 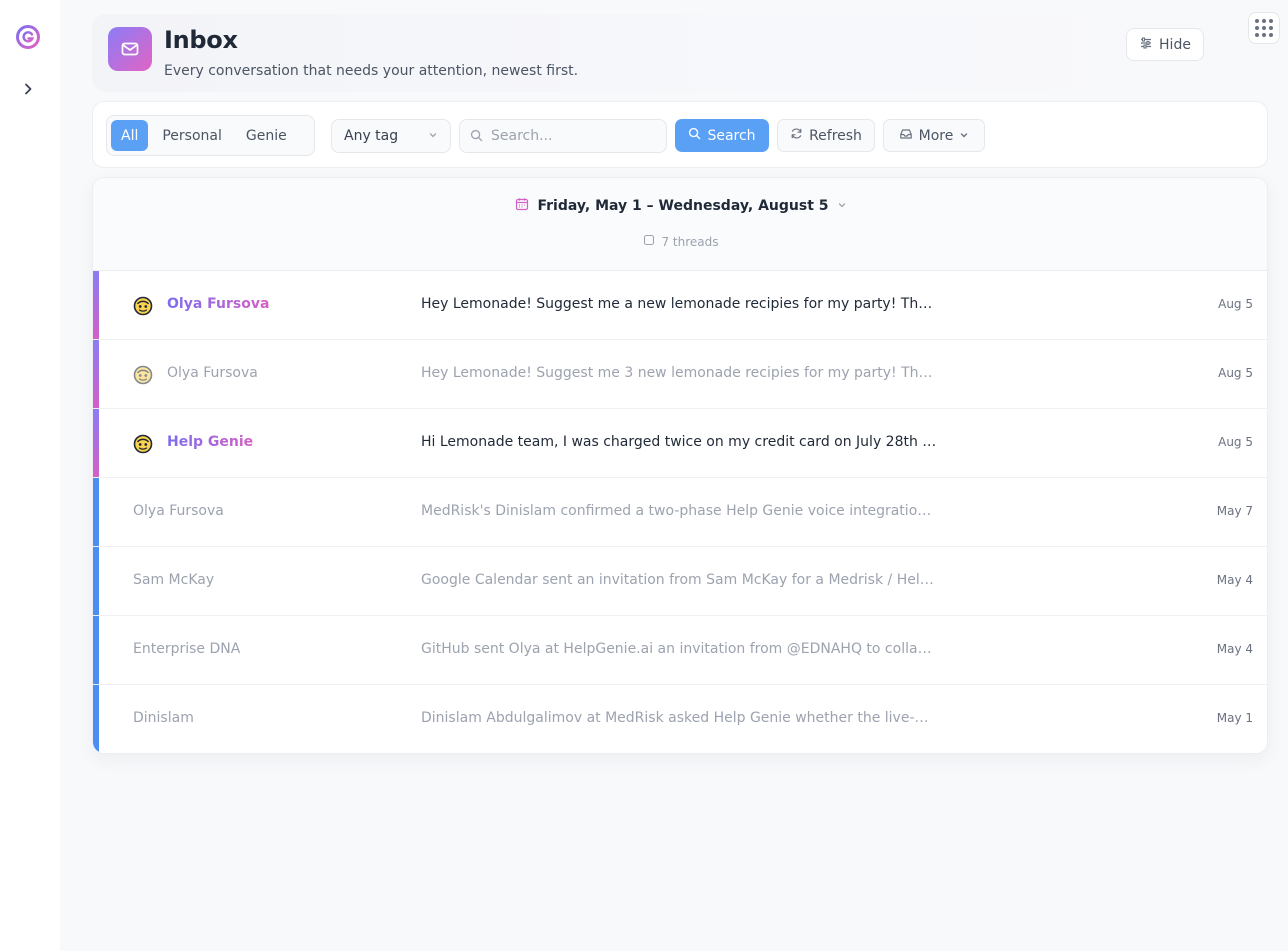 I want to click on thread-sender: Sam McKay, so click(x=174, y=580).